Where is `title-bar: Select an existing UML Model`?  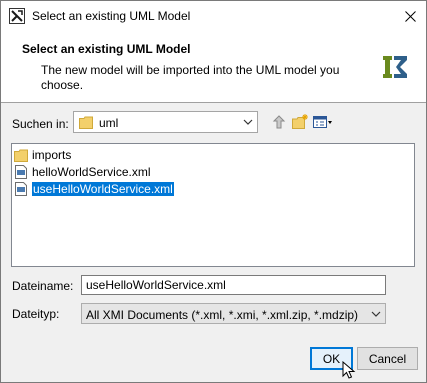
title-bar: Select an existing UML Model is located at coordinates (213, 16).